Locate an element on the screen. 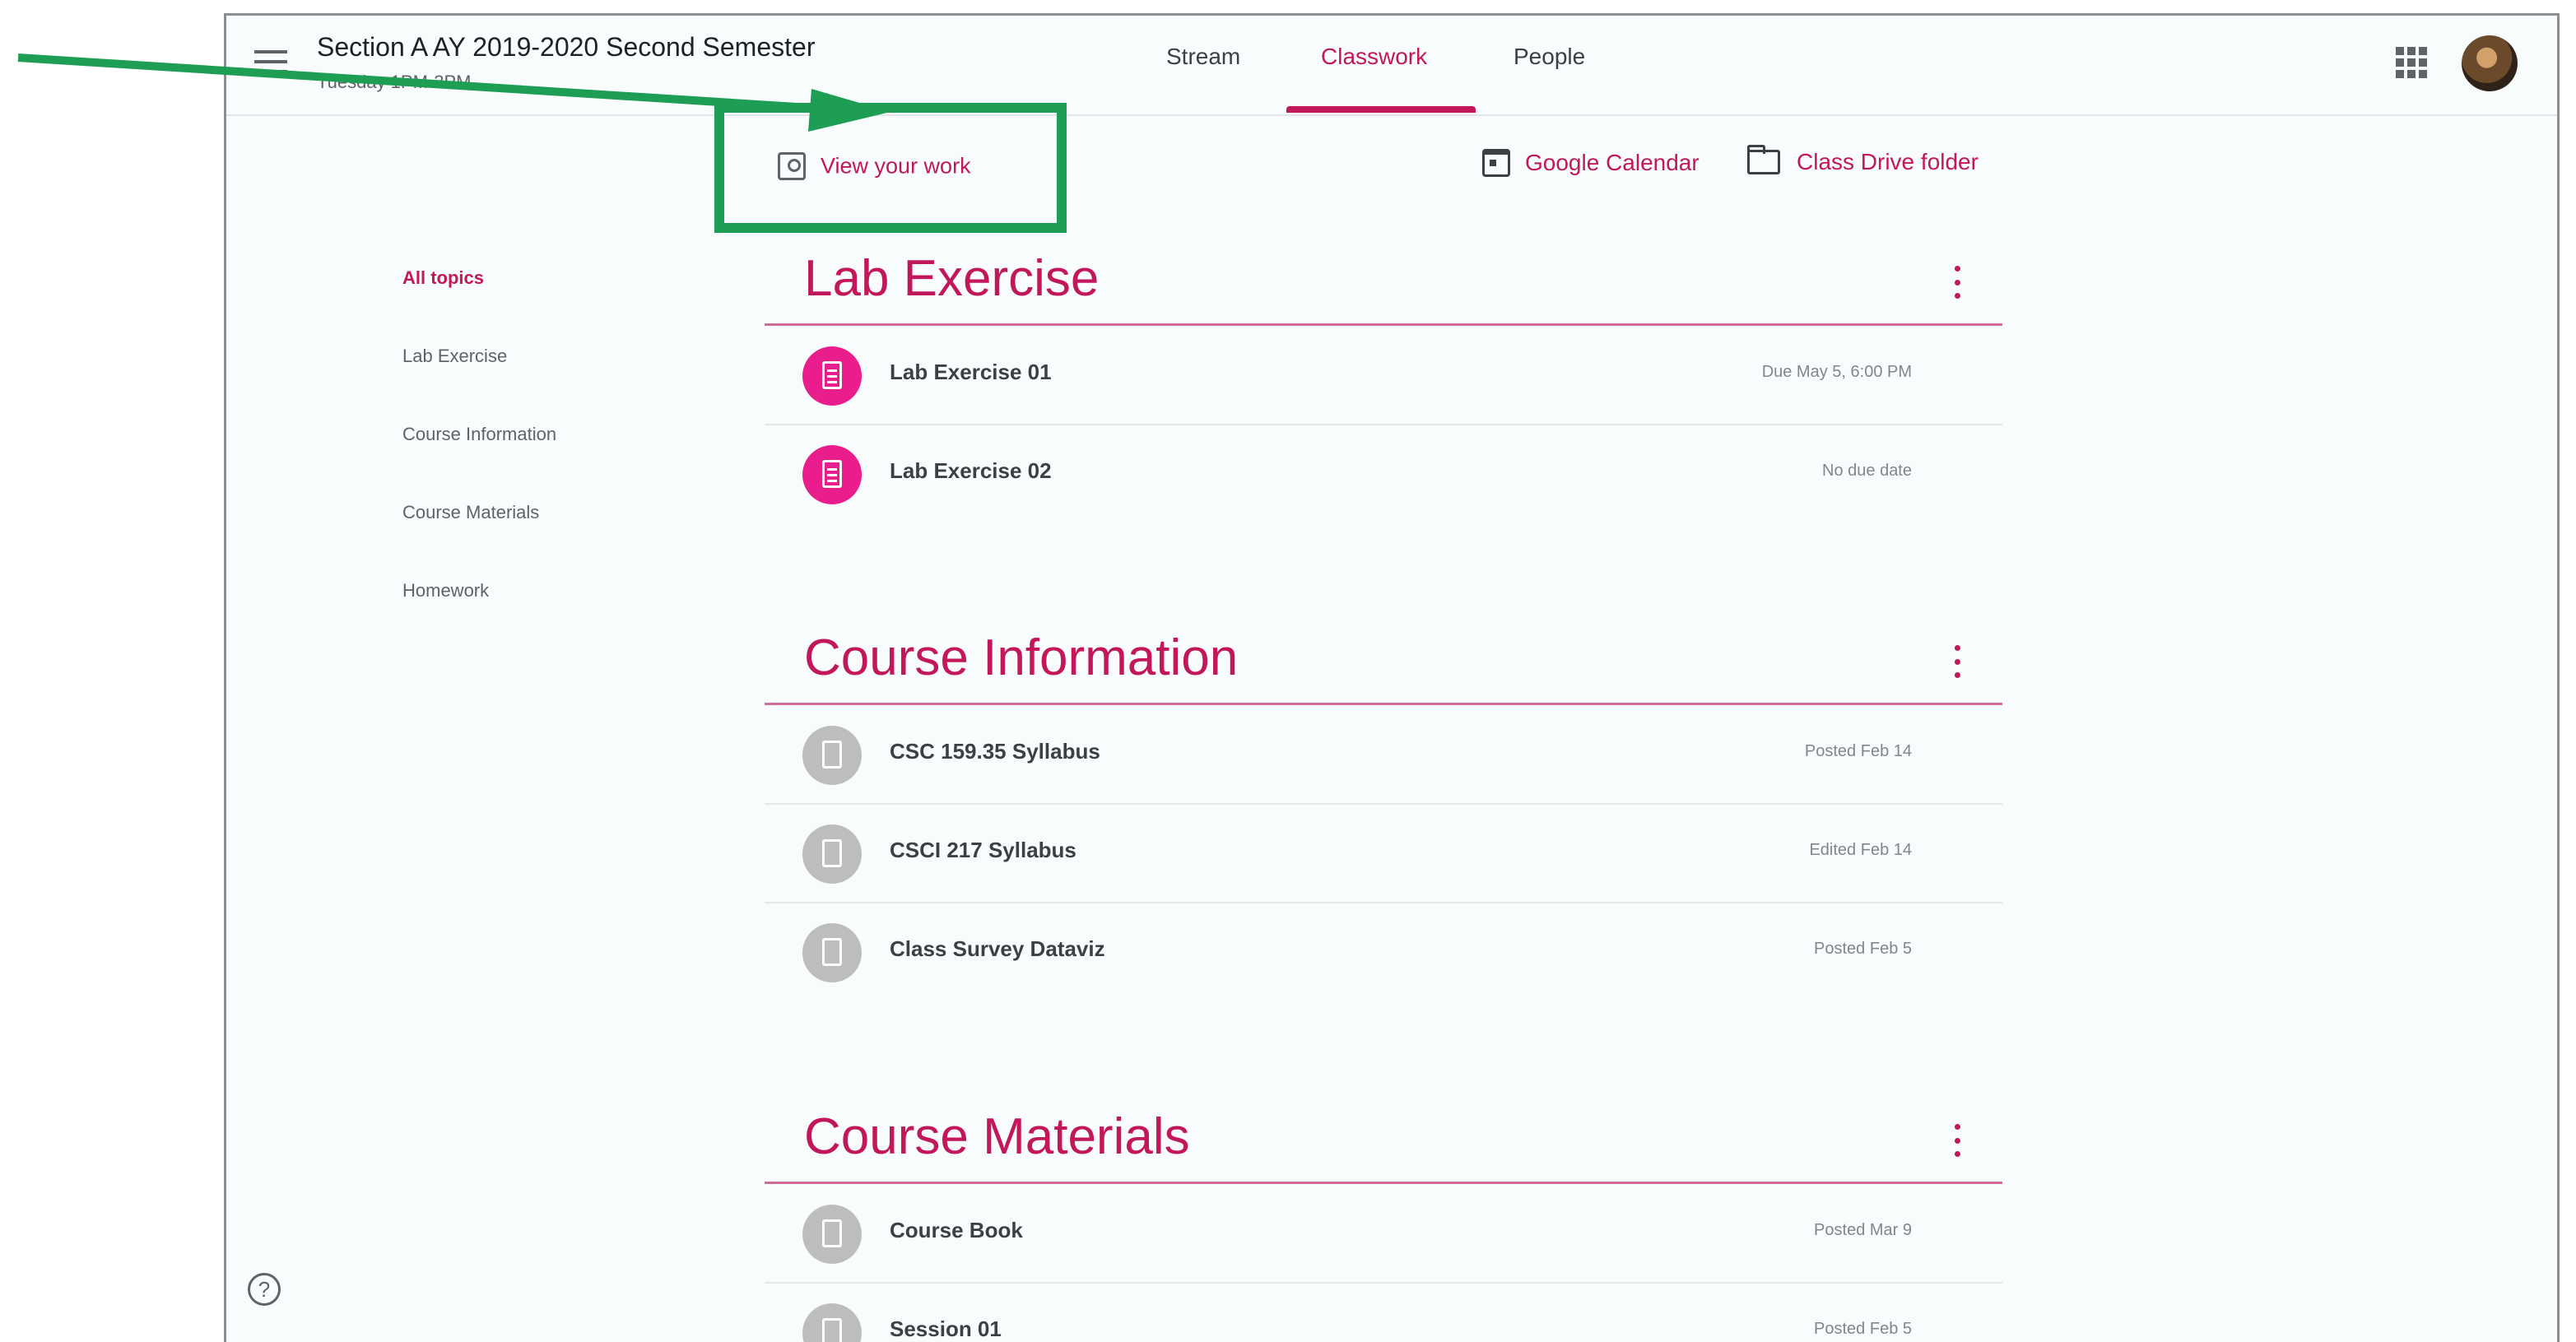  topic-lab-exercise: Lab Exercise is located at coordinates (454, 356).